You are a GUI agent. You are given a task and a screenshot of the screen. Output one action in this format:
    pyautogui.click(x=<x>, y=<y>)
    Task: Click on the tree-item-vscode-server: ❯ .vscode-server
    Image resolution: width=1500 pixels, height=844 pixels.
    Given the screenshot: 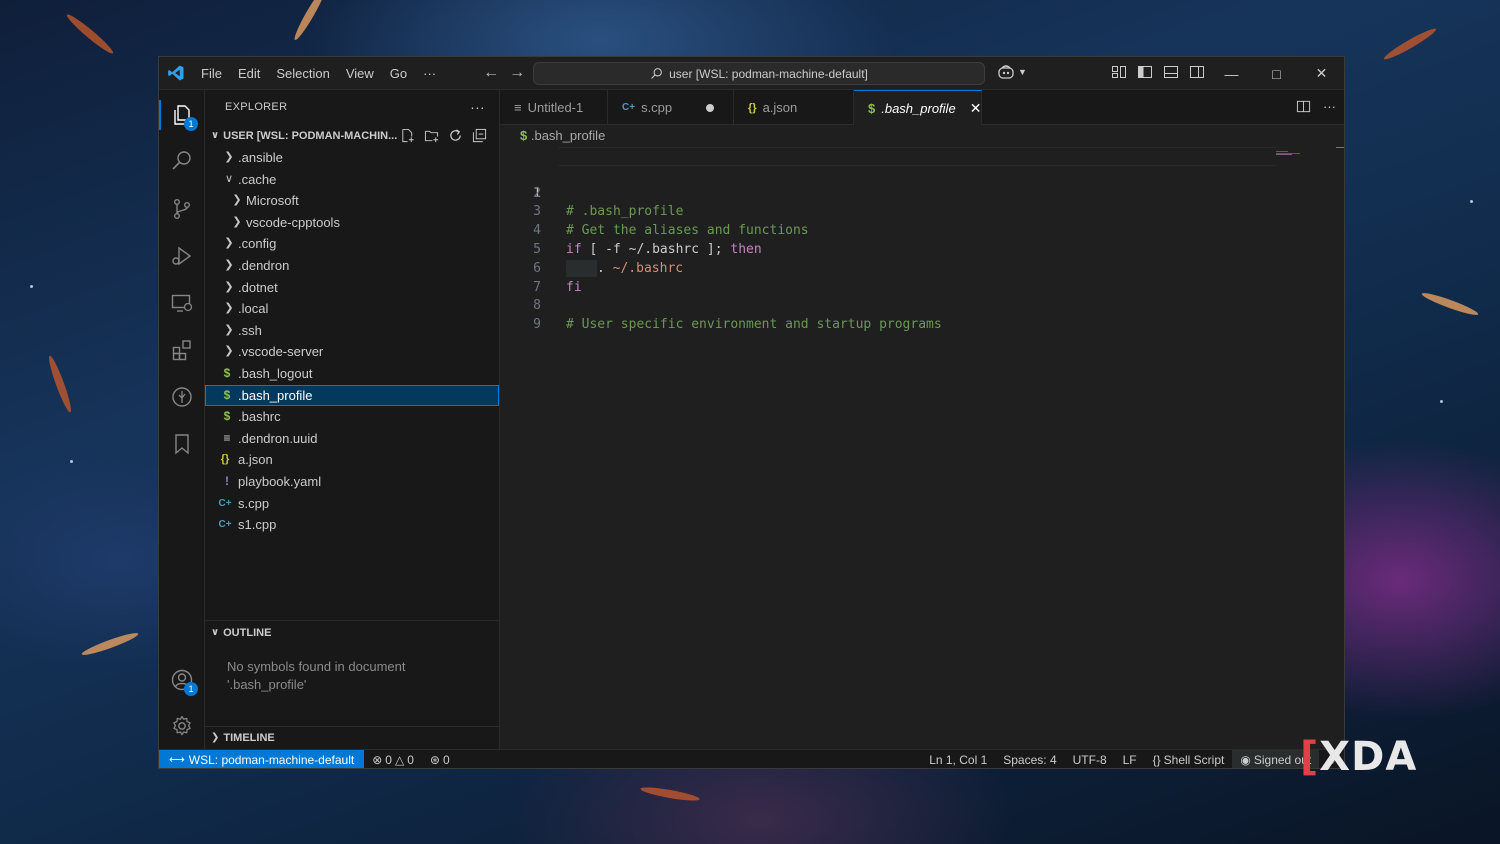 What is the action you would take?
    pyautogui.click(x=352, y=352)
    